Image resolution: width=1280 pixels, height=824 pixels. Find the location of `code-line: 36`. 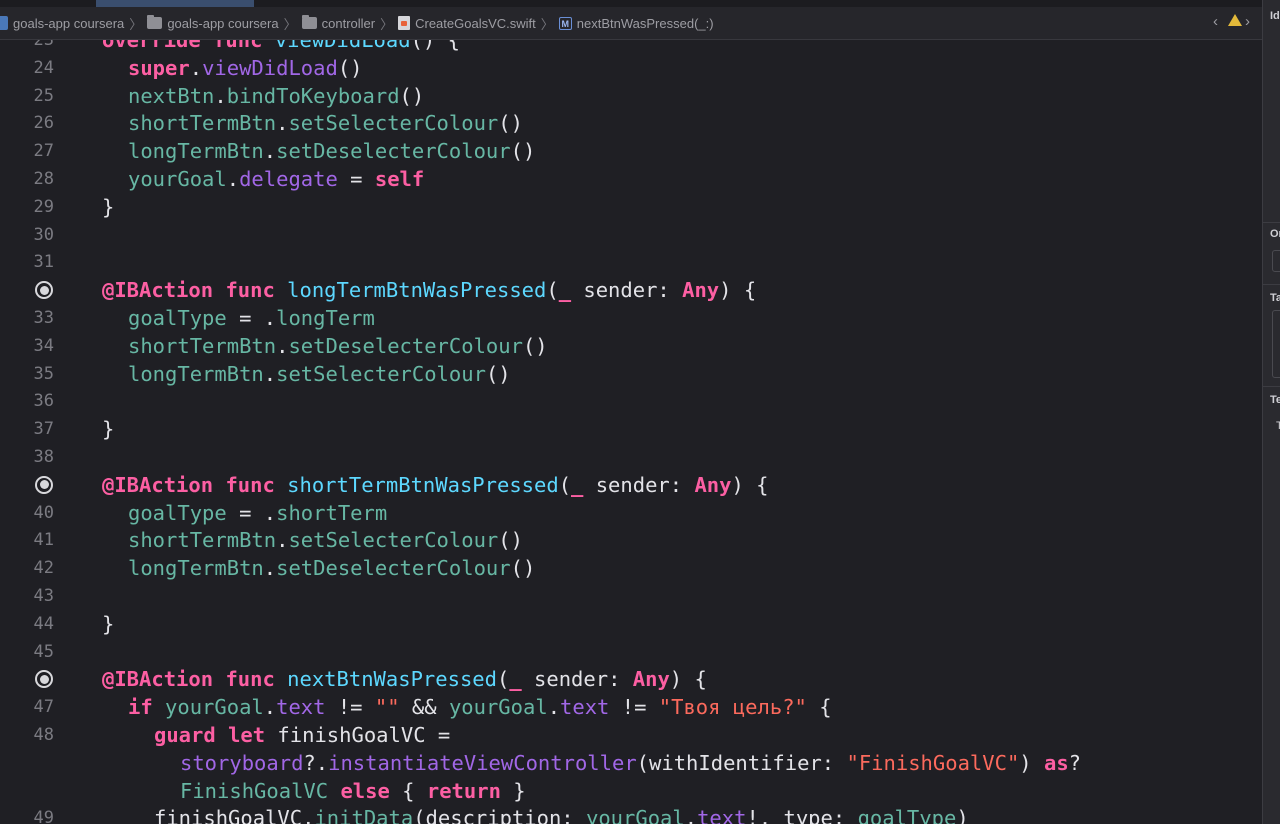

code-line: 36 is located at coordinates (631, 401).